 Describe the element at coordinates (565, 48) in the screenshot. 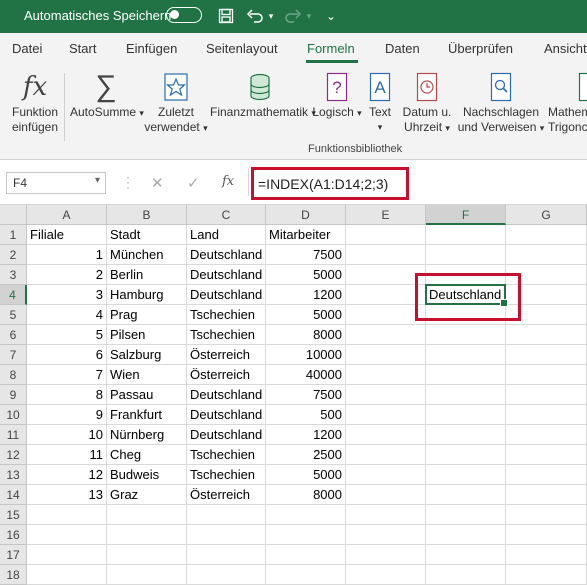

I see `tab-ansicht: Ansicht` at that location.